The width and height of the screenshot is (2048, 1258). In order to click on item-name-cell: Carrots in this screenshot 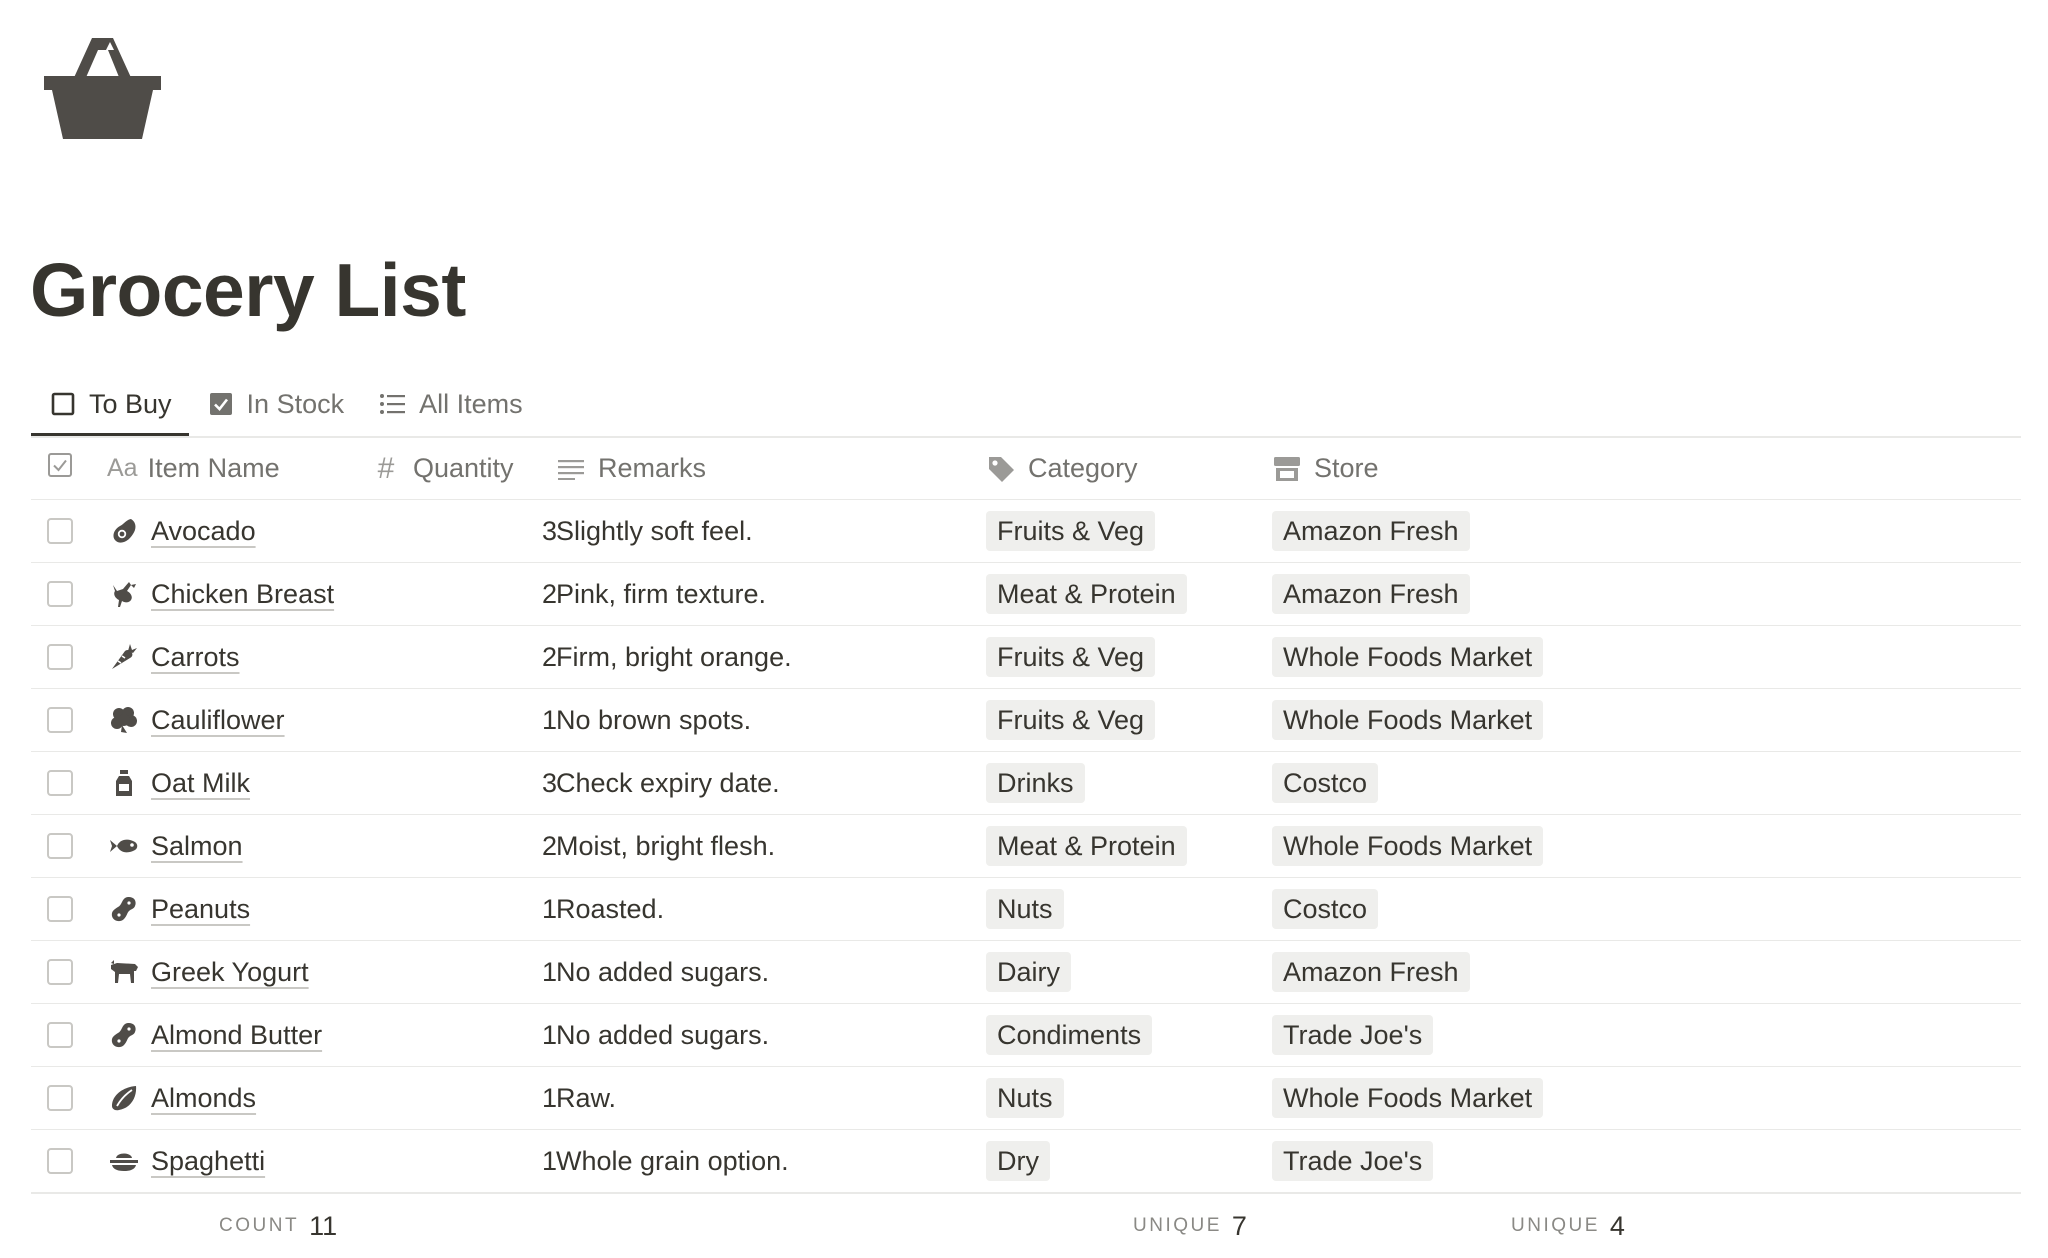, I will do `click(173, 657)`.